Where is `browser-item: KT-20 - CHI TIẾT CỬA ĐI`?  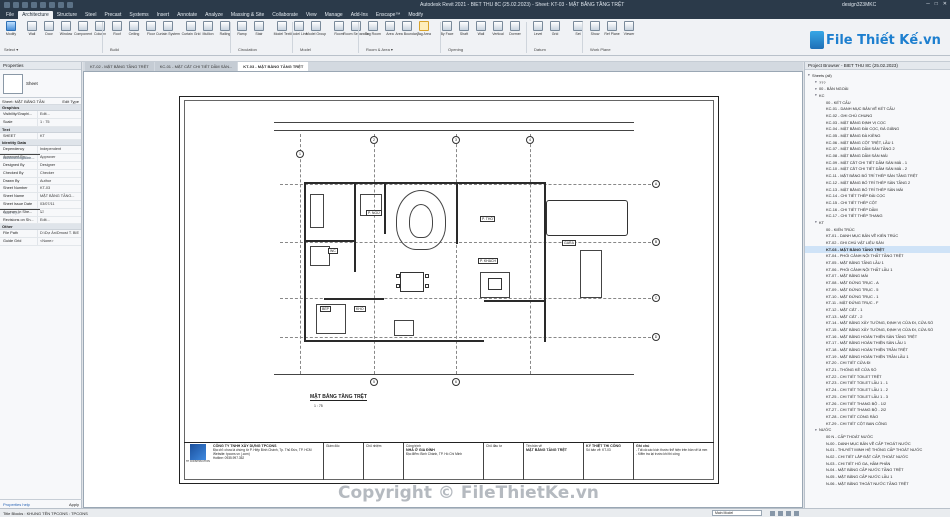 browser-item: KT-20 - CHI TIẾT CỬA ĐI is located at coordinates (877, 363).